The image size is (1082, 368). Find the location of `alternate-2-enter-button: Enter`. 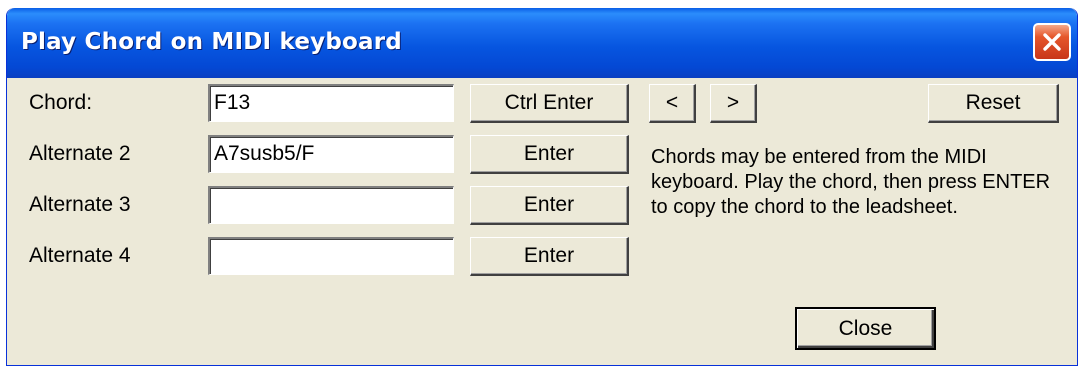

alternate-2-enter-button: Enter is located at coordinates (549, 154).